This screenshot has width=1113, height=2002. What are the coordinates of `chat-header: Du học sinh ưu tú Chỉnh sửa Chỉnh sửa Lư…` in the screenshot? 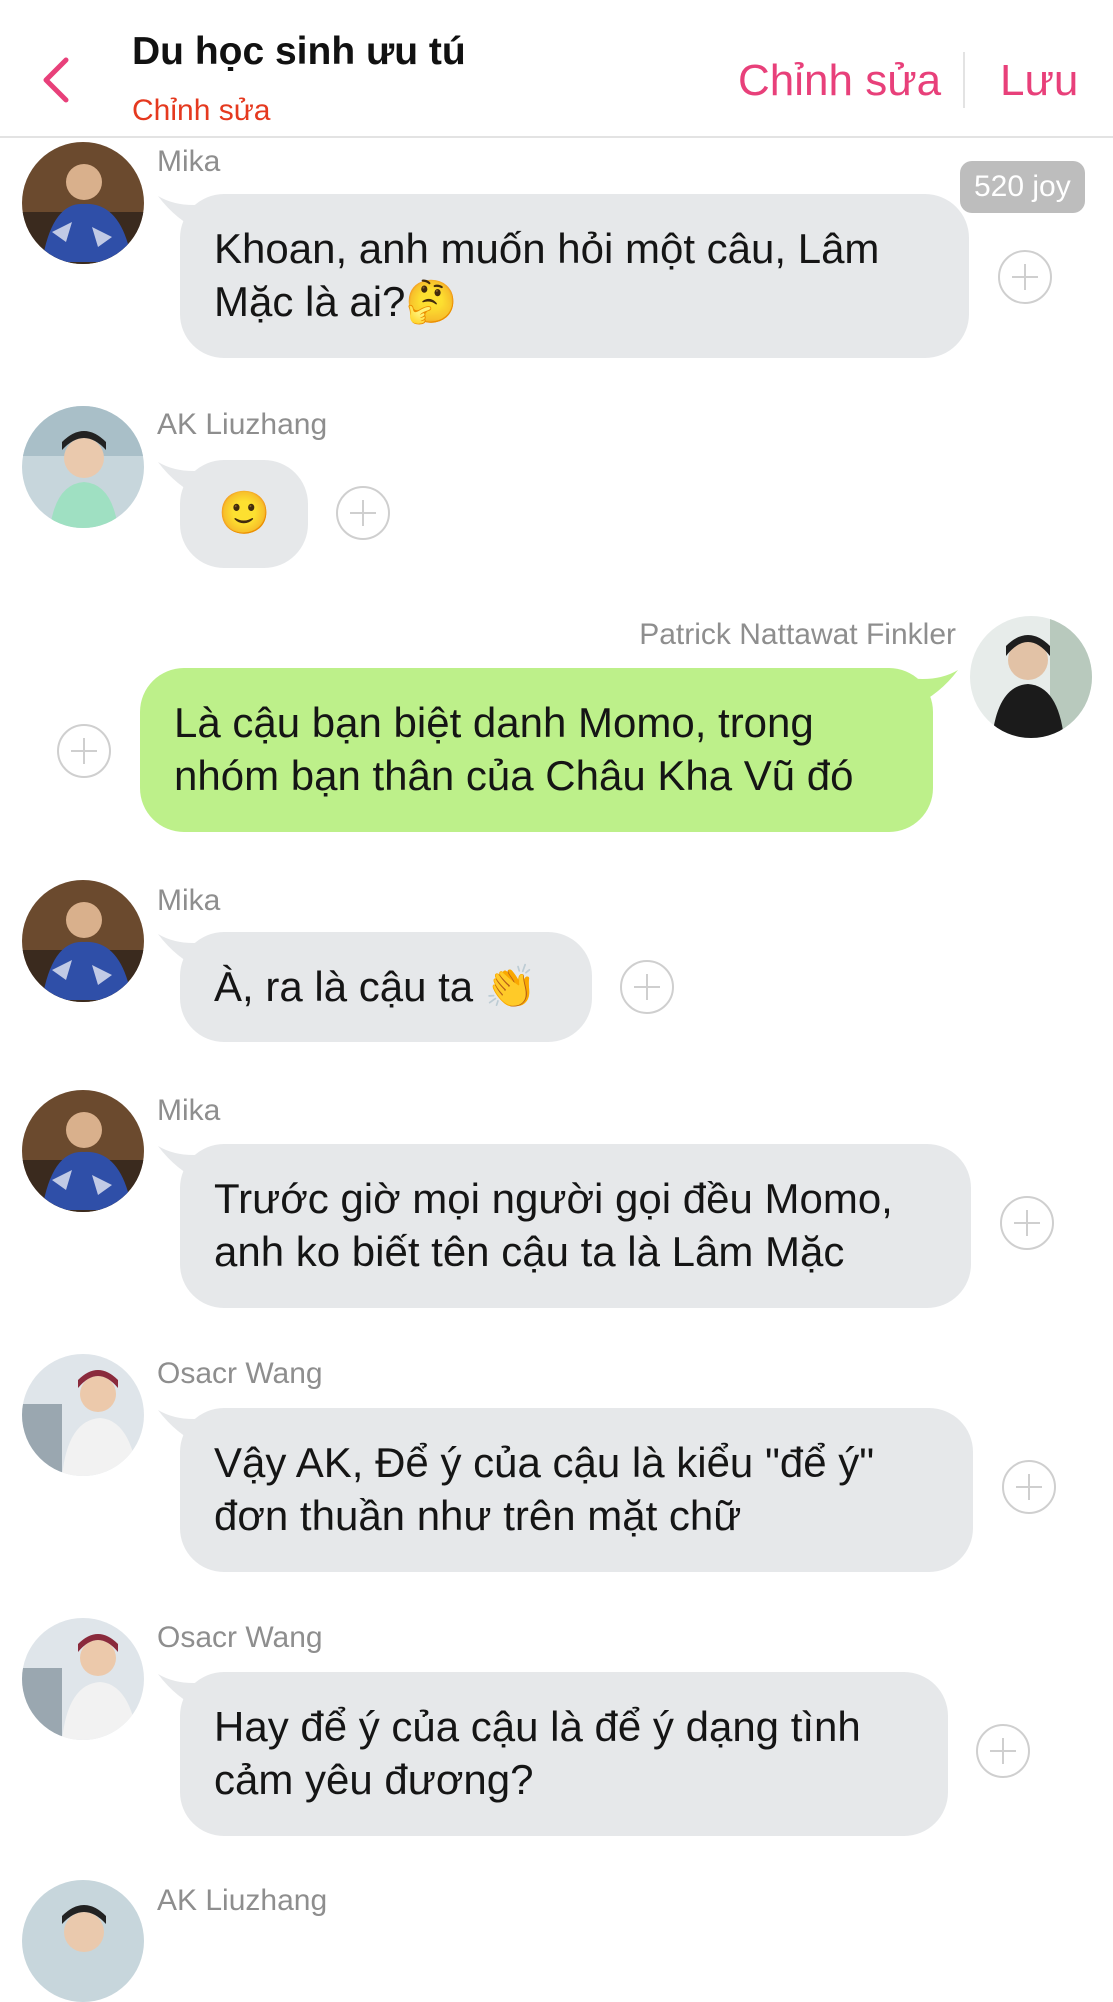 It's located at (556, 69).